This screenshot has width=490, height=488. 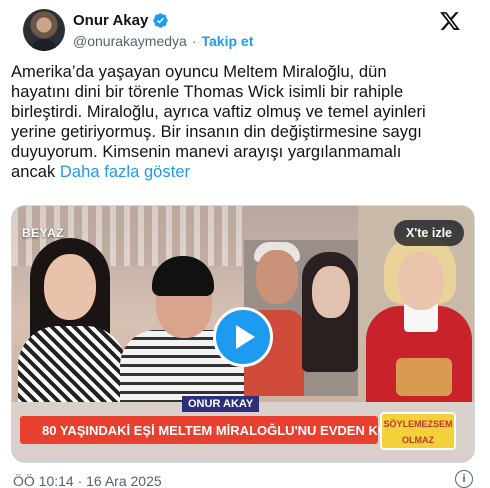 What do you see at coordinates (161, 20) in the screenshot?
I see `verified-badge-icon` at bounding box center [161, 20].